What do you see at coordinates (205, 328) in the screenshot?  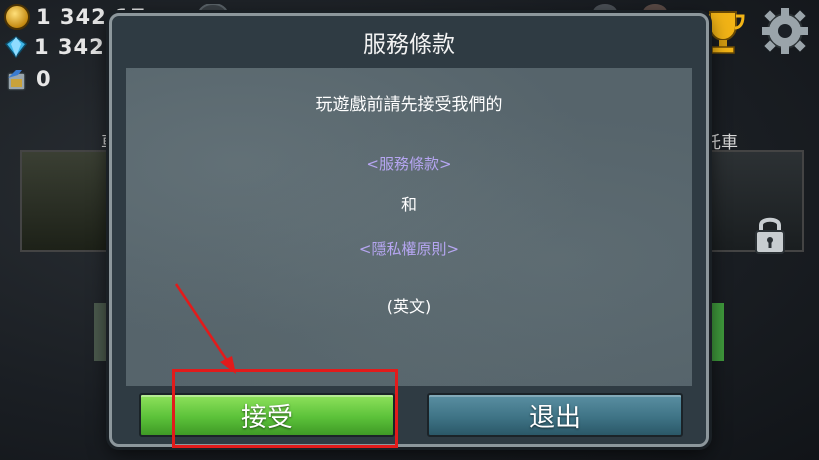 I see `pointer-arrow` at bounding box center [205, 328].